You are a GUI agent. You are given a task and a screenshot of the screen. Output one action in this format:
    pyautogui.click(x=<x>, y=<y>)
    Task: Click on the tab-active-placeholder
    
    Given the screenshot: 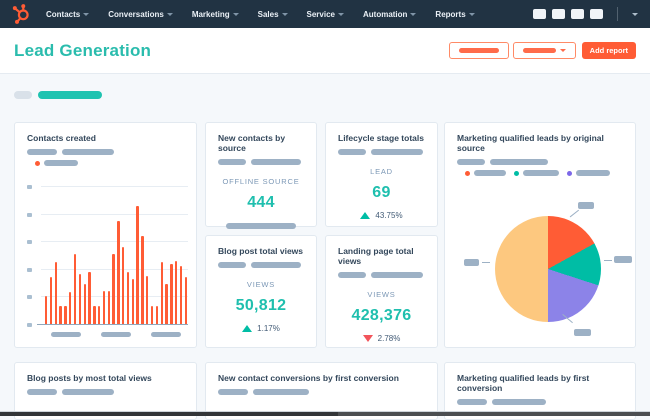 What is the action you would take?
    pyautogui.click(x=70, y=95)
    